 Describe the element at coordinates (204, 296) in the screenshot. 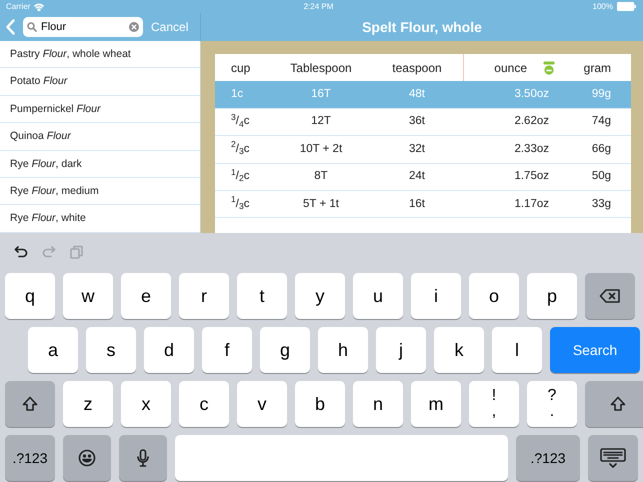

I see `key: r` at that location.